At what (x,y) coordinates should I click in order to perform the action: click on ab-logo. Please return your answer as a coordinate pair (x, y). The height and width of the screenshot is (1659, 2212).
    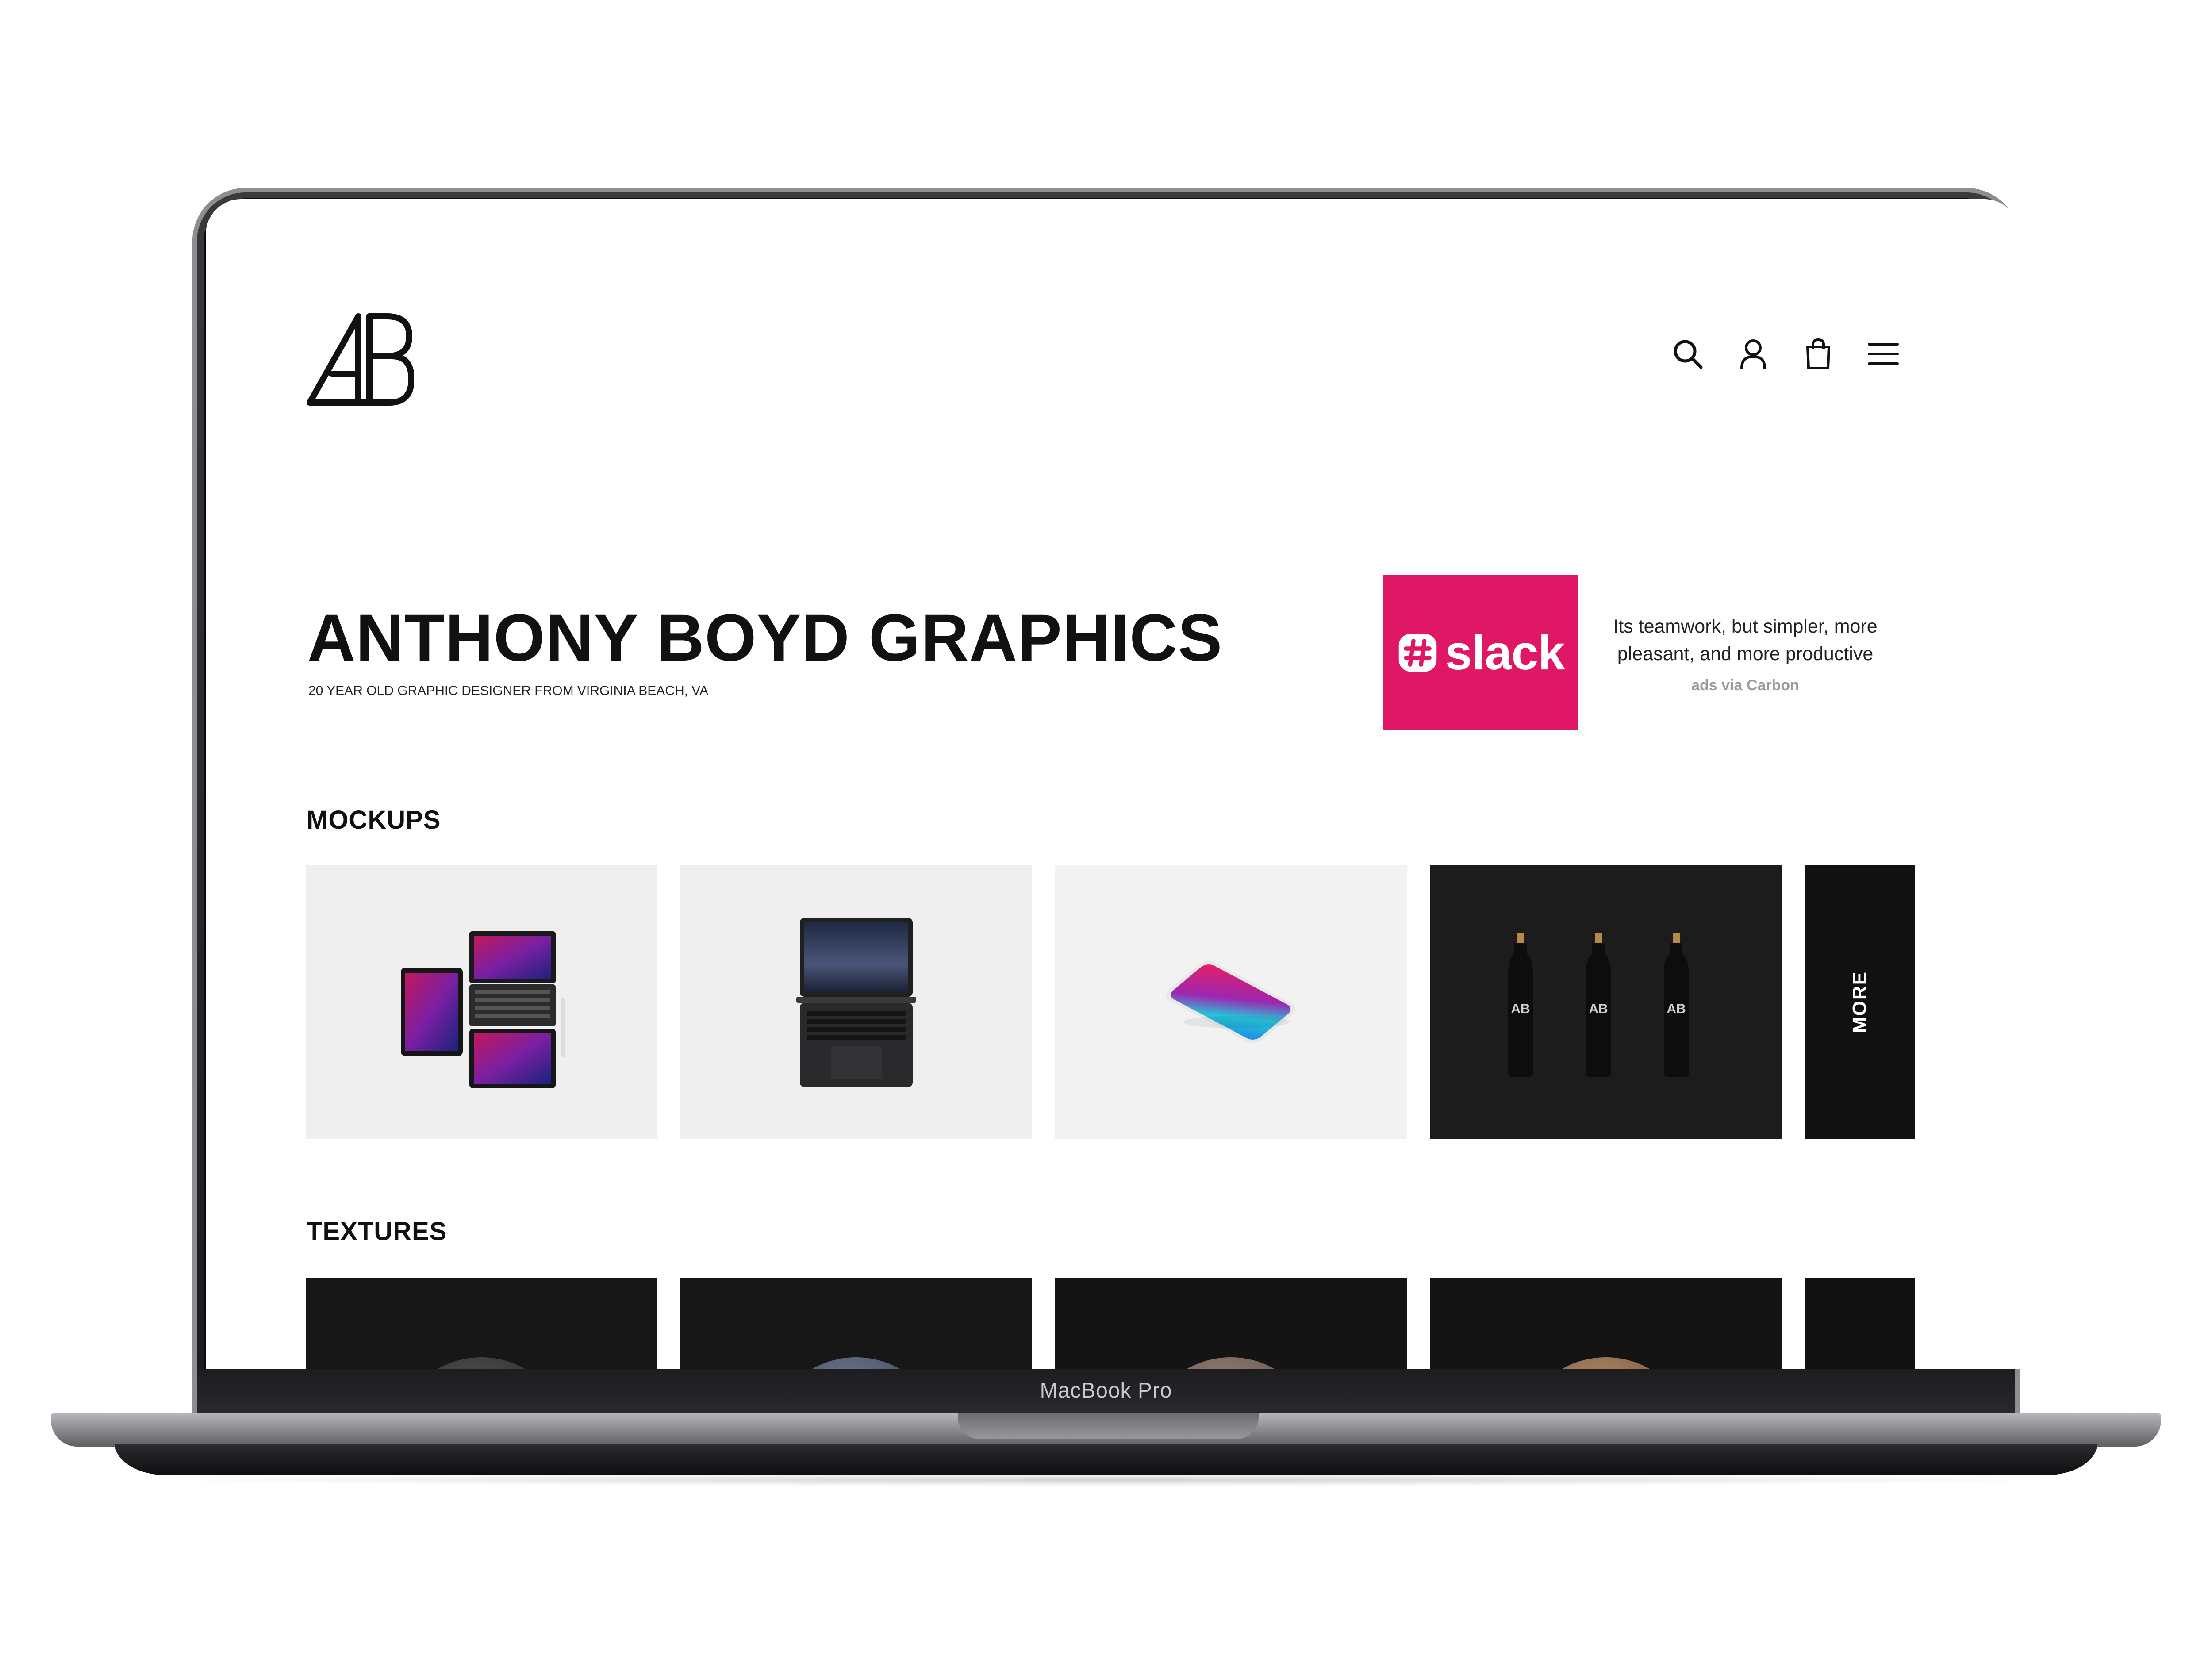
    Looking at the image, I should click on (359, 359).